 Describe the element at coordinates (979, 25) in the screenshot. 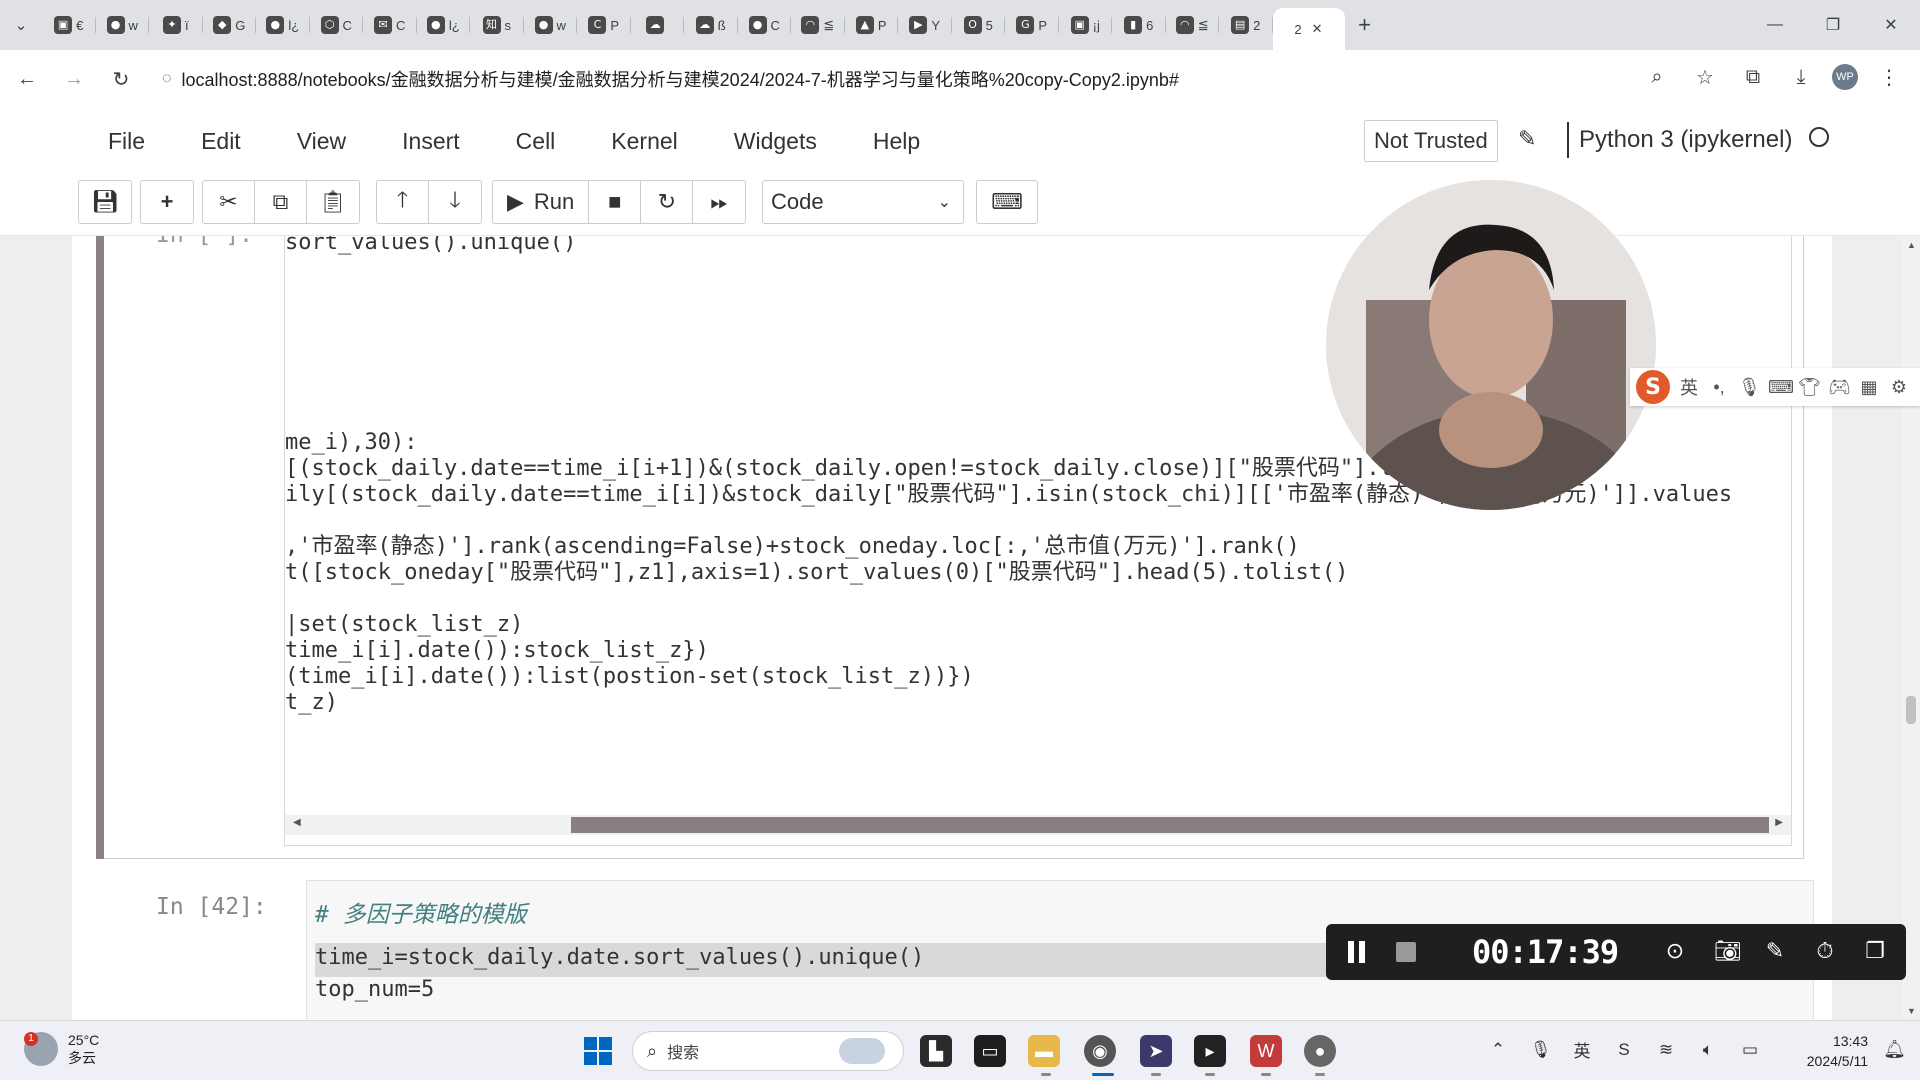

I see `browser-tab: O5` at that location.